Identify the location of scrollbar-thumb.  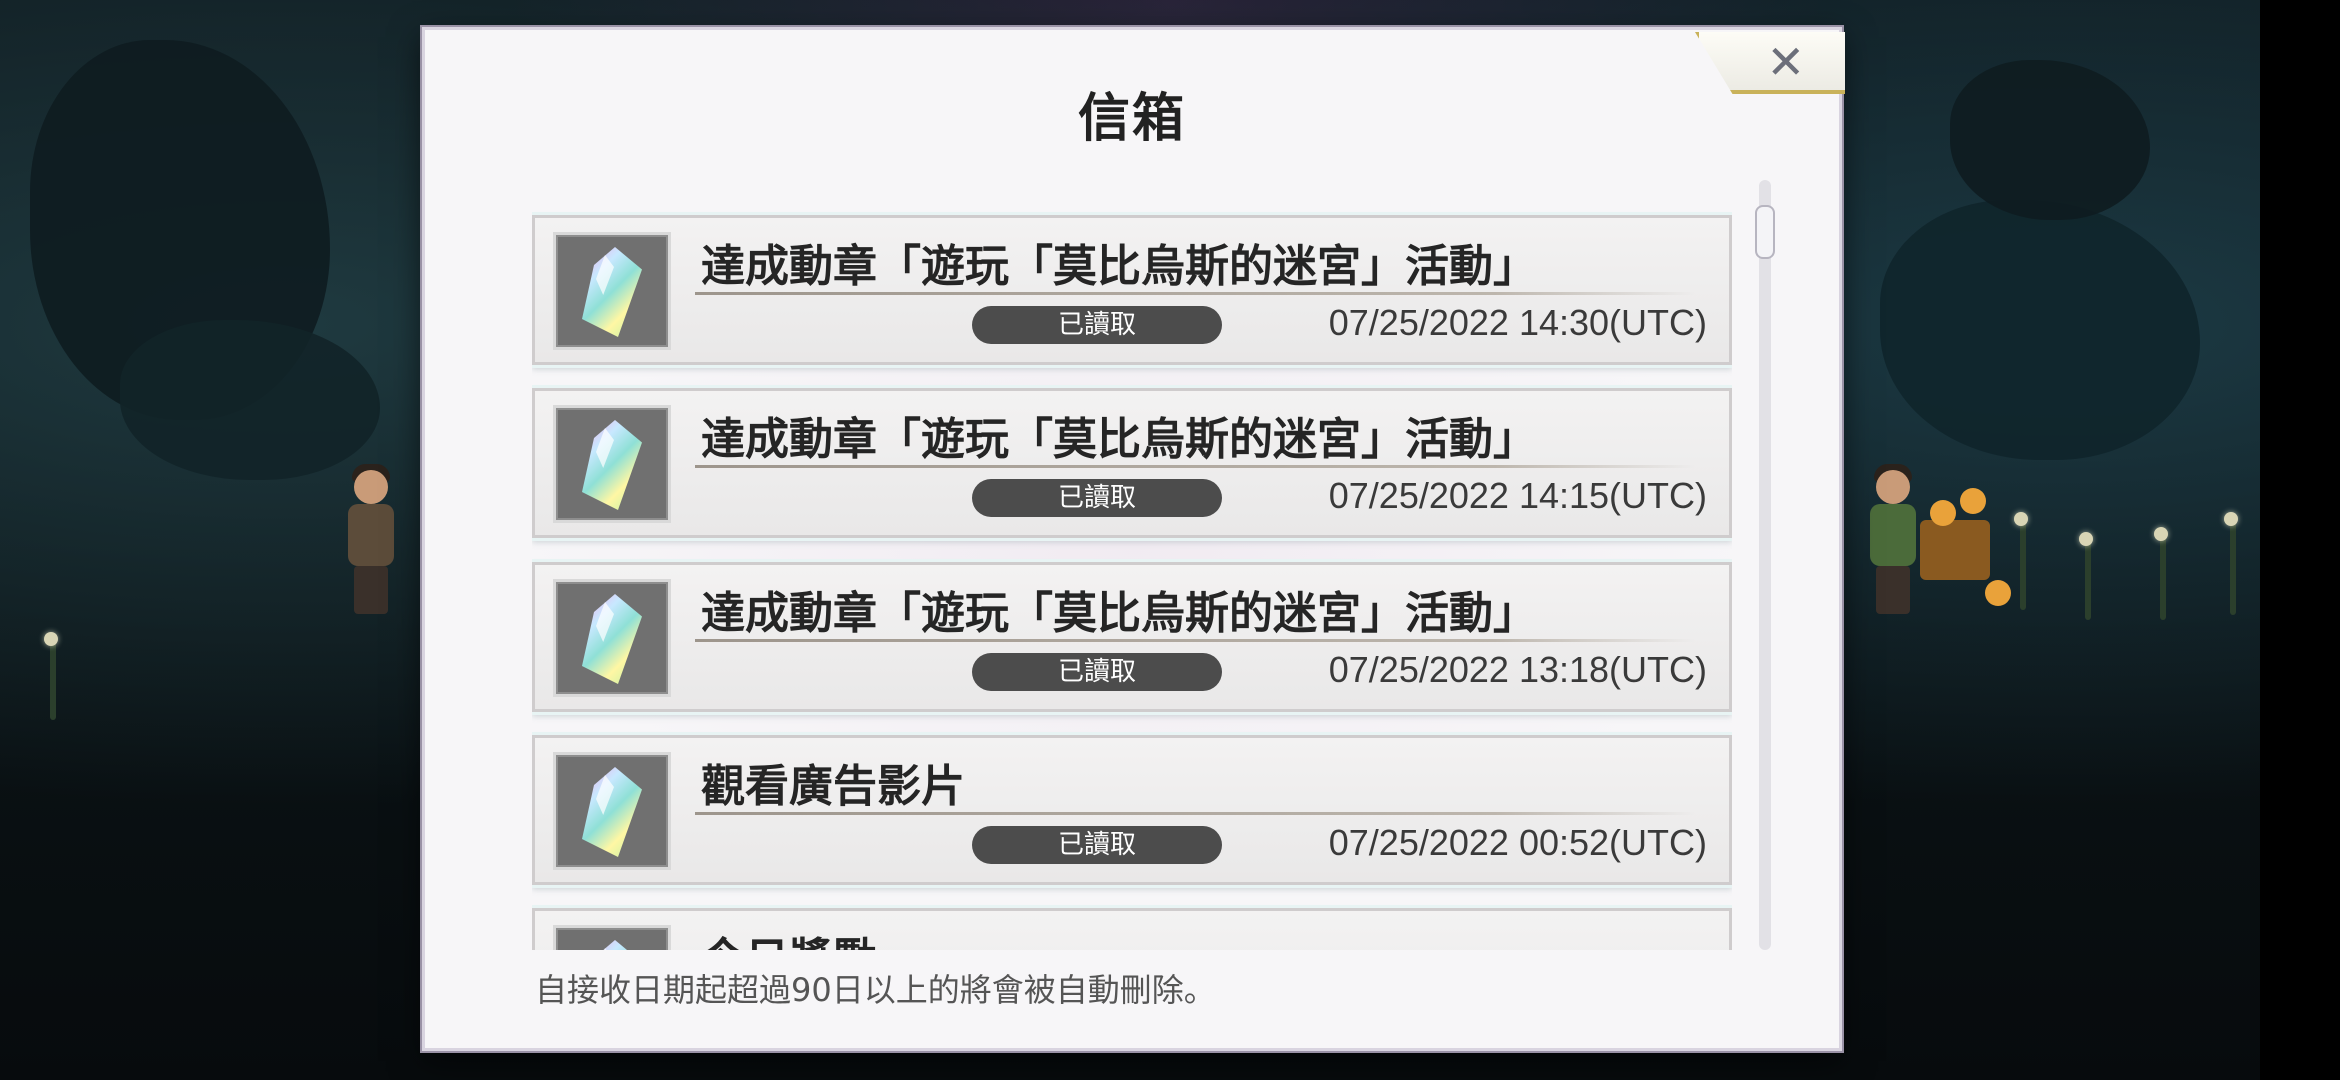
(1765, 232).